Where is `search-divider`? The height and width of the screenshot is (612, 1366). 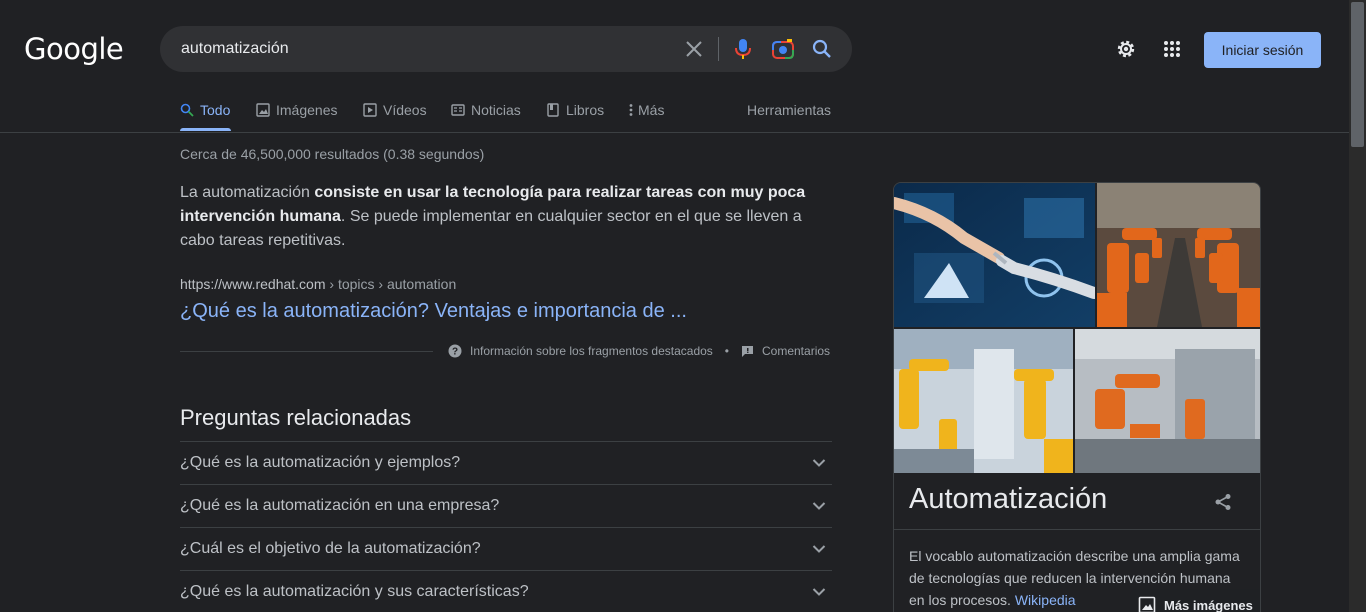
search-divider is located at coordinates (718, 49).